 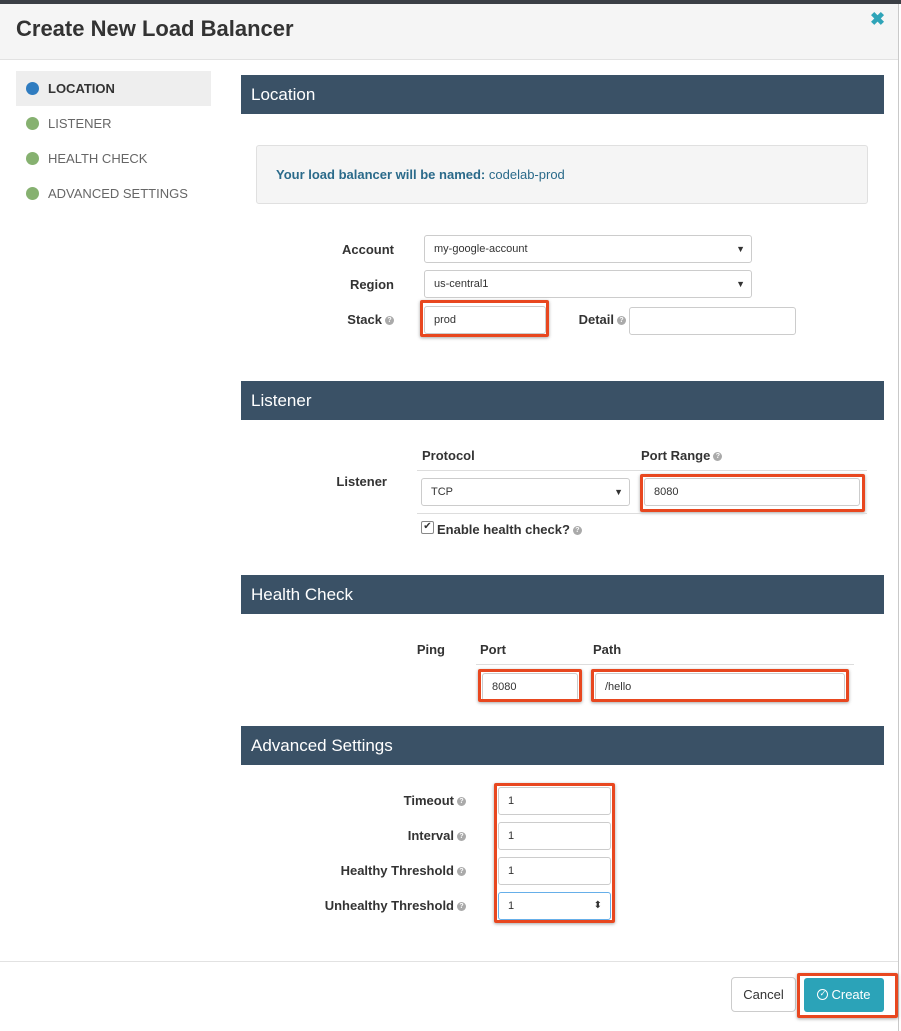 I want to click on stack-label: Stack, so click(x=364, y=319).